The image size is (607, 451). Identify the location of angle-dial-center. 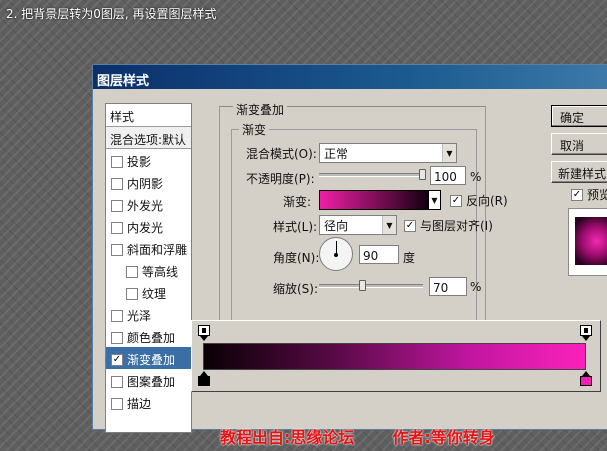
(336, 255).